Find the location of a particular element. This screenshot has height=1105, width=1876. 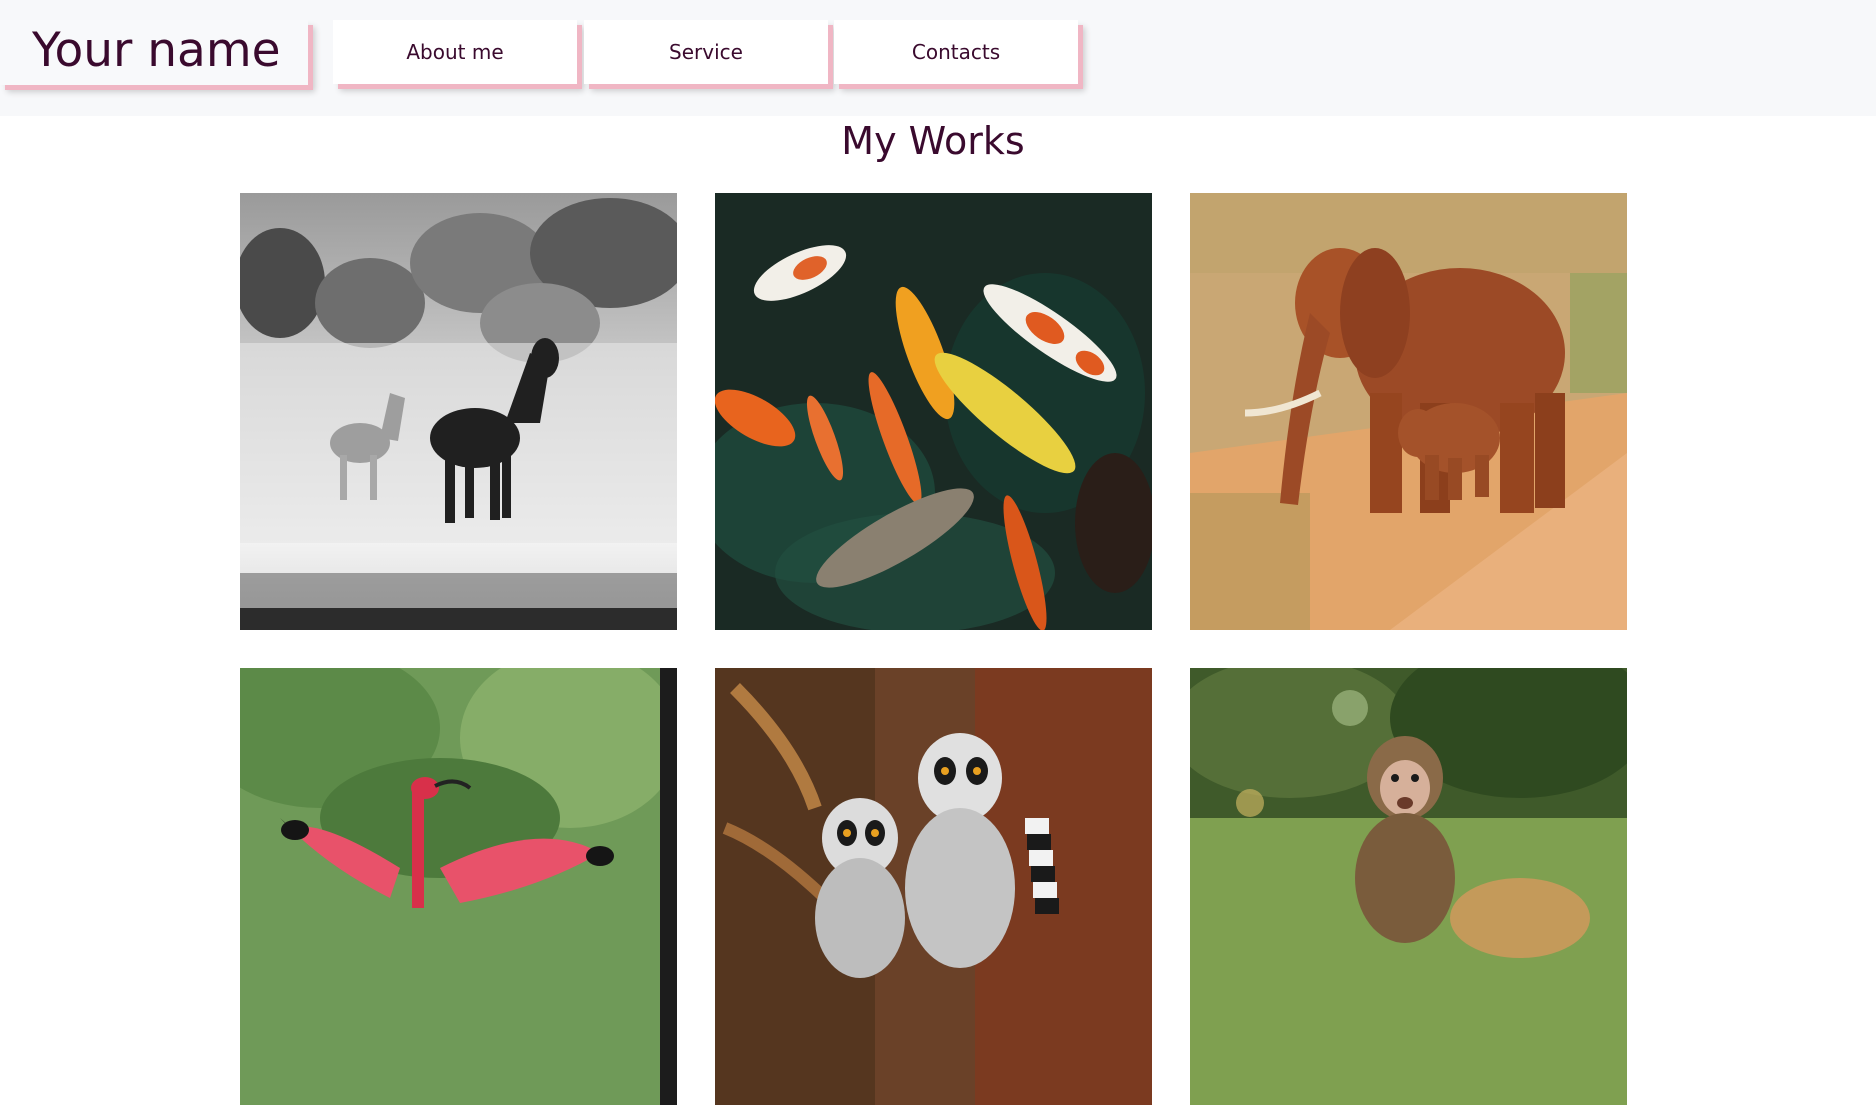

nav-item-contacts: Contacts is located at coordinates (956, 52).